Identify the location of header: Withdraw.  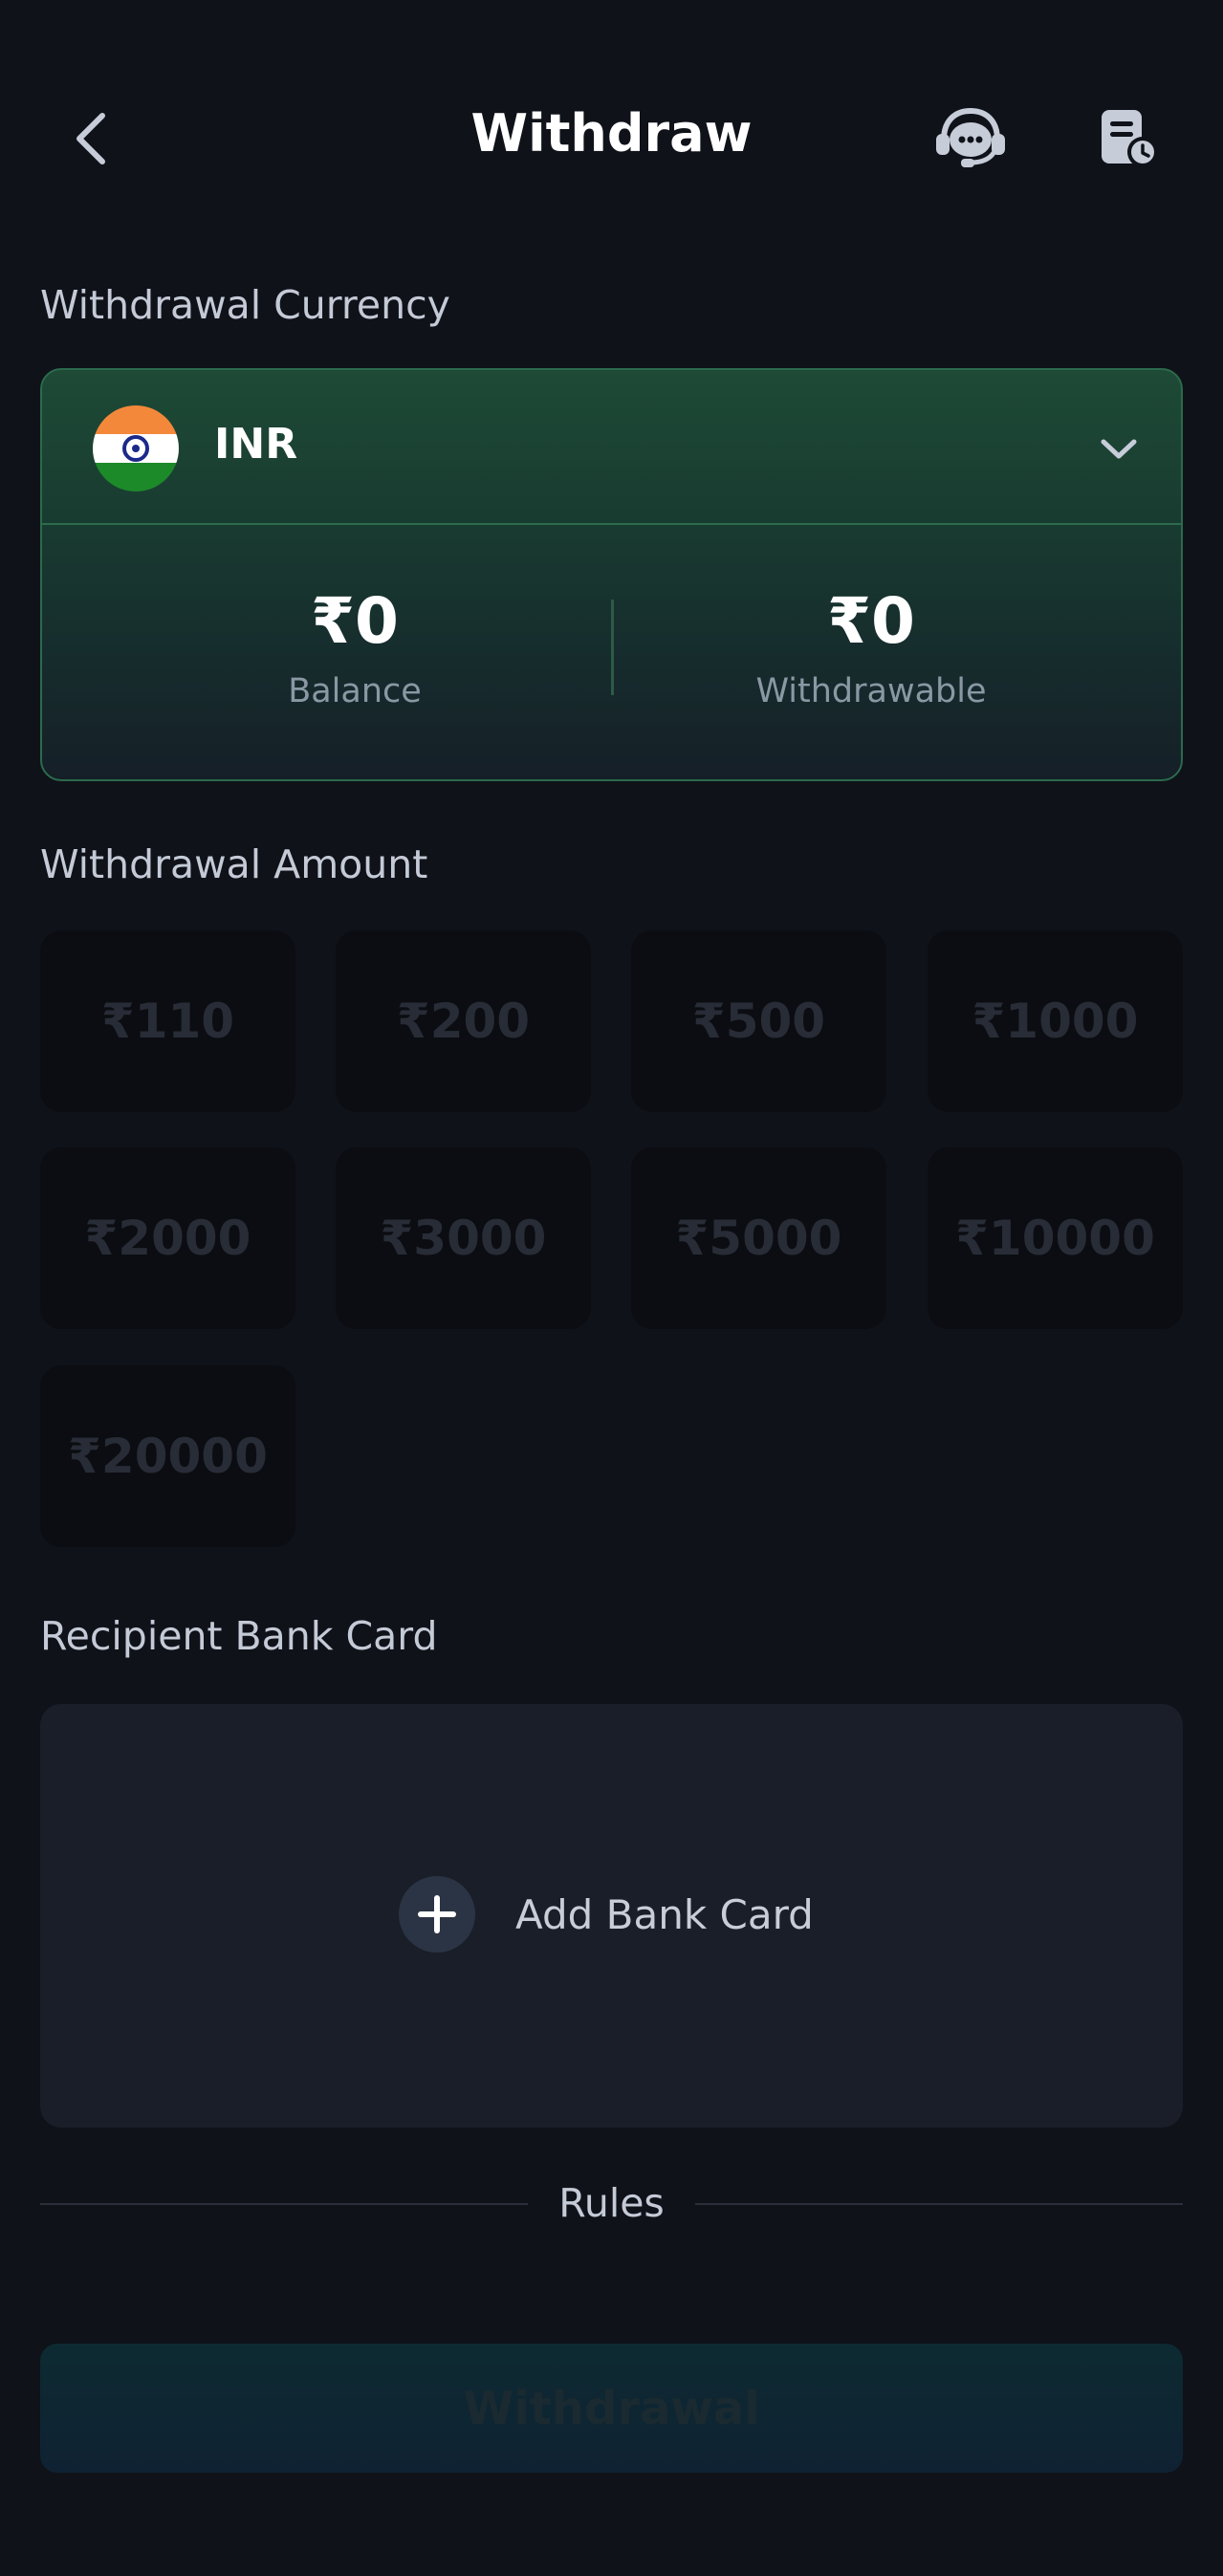
(611, 138).